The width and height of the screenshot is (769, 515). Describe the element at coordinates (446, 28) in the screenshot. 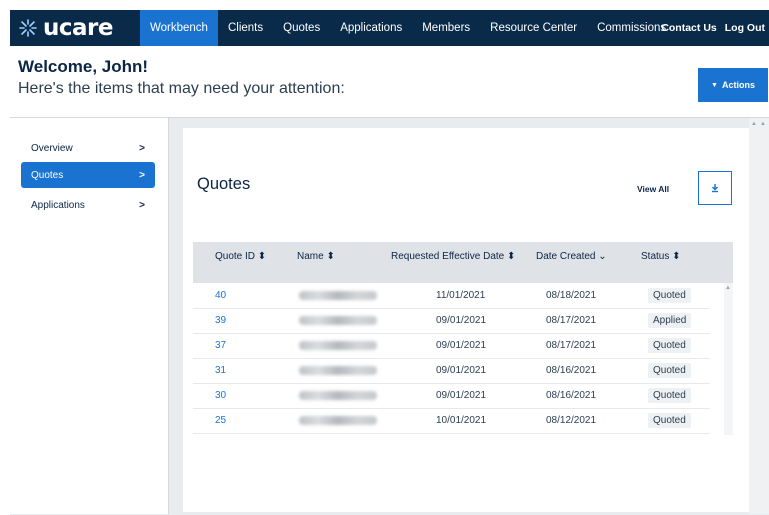

I see `nav-item-members: Members` at that location.